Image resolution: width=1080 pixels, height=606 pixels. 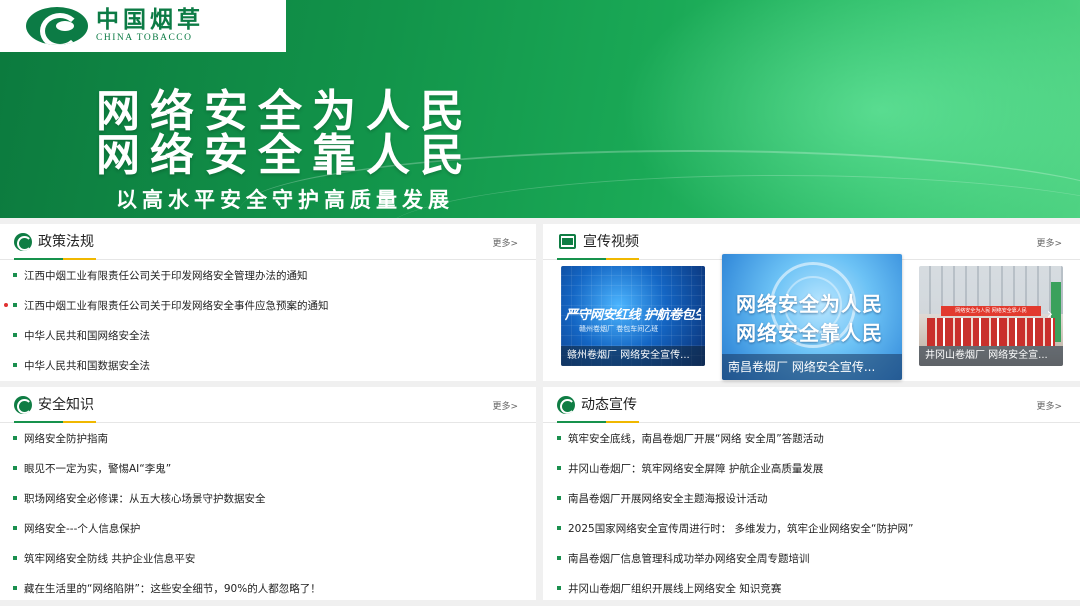 I want to click on video-thumbnail-headline: 严守网安红线 护航卷包生产, so click(x=633, y=315).